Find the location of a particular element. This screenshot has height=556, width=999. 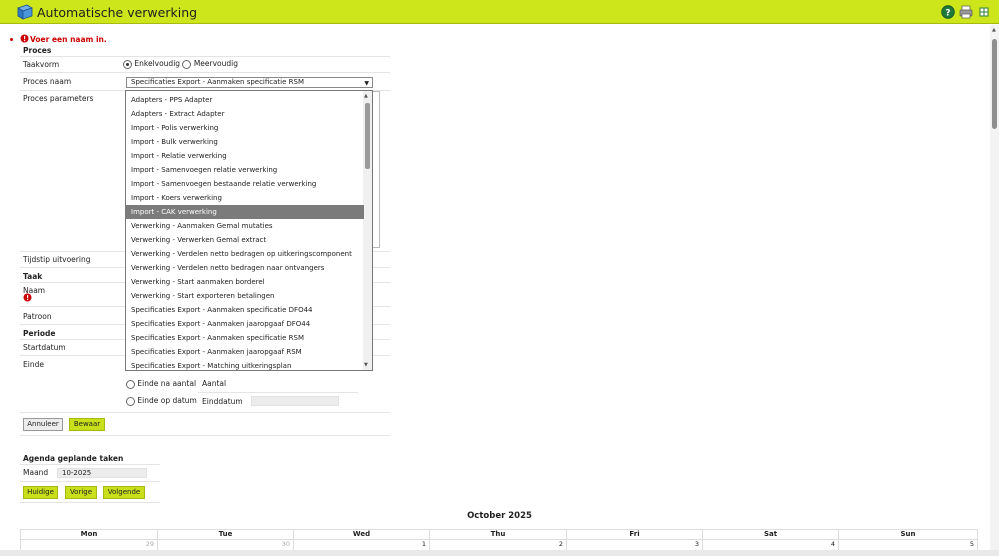

dropdown-option: Verwerking - Start aanmaken borderel is located at coordinates (245, 282).